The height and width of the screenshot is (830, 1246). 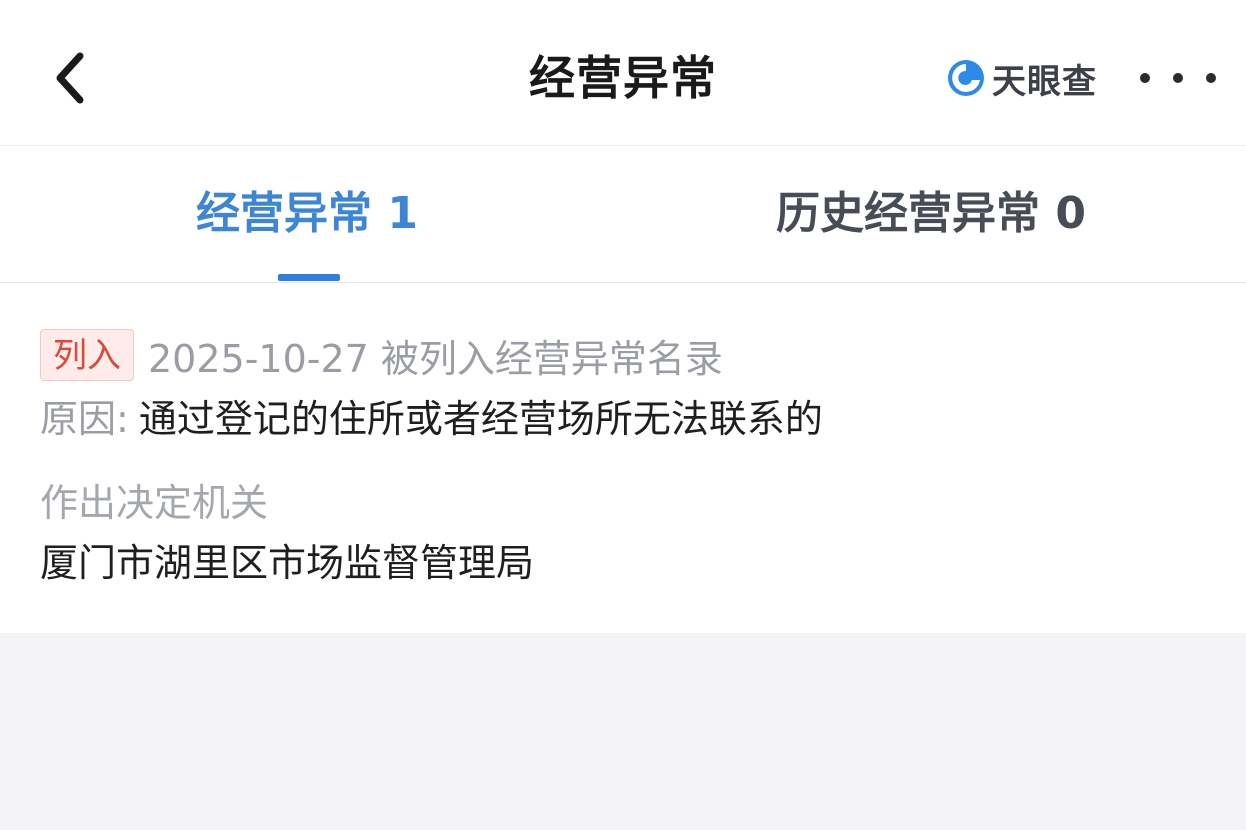 I want to click on reason-value: 通过登记的住所或者经营场所无法联系的, so click(x=480, y=419).